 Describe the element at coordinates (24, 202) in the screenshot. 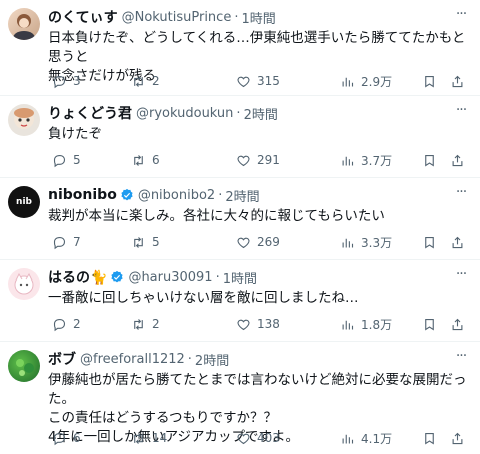

I see `avatar: nib` at that location.